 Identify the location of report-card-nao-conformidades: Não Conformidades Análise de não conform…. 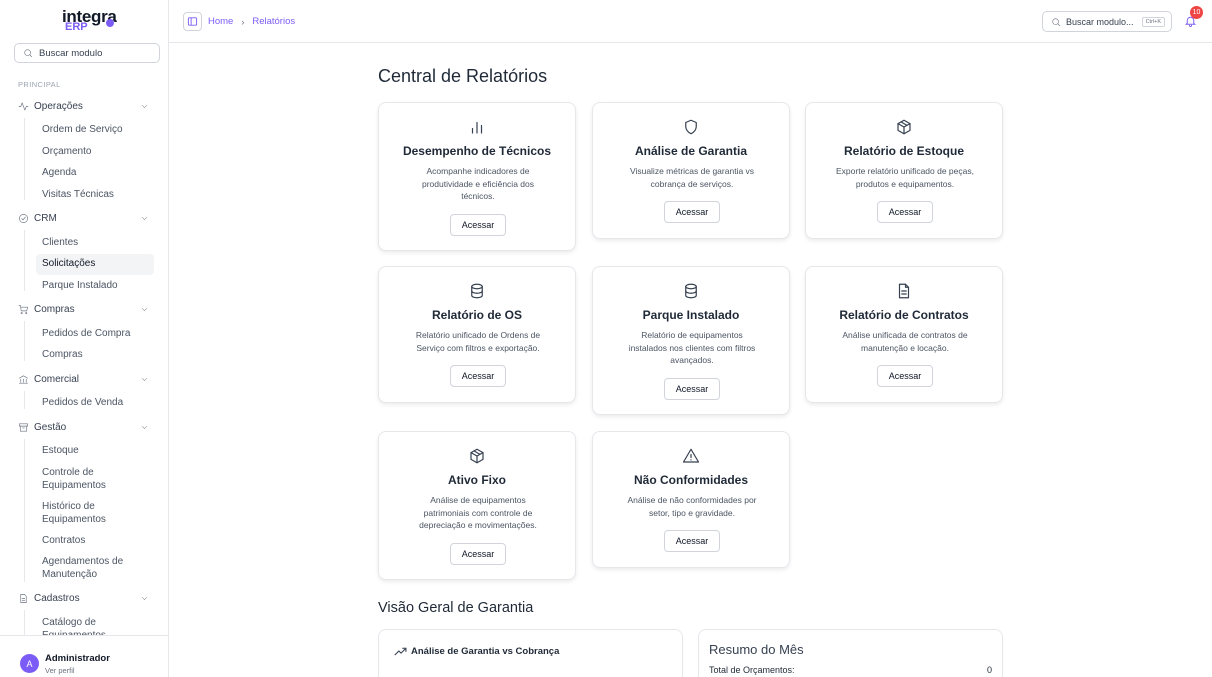
(691, 499).